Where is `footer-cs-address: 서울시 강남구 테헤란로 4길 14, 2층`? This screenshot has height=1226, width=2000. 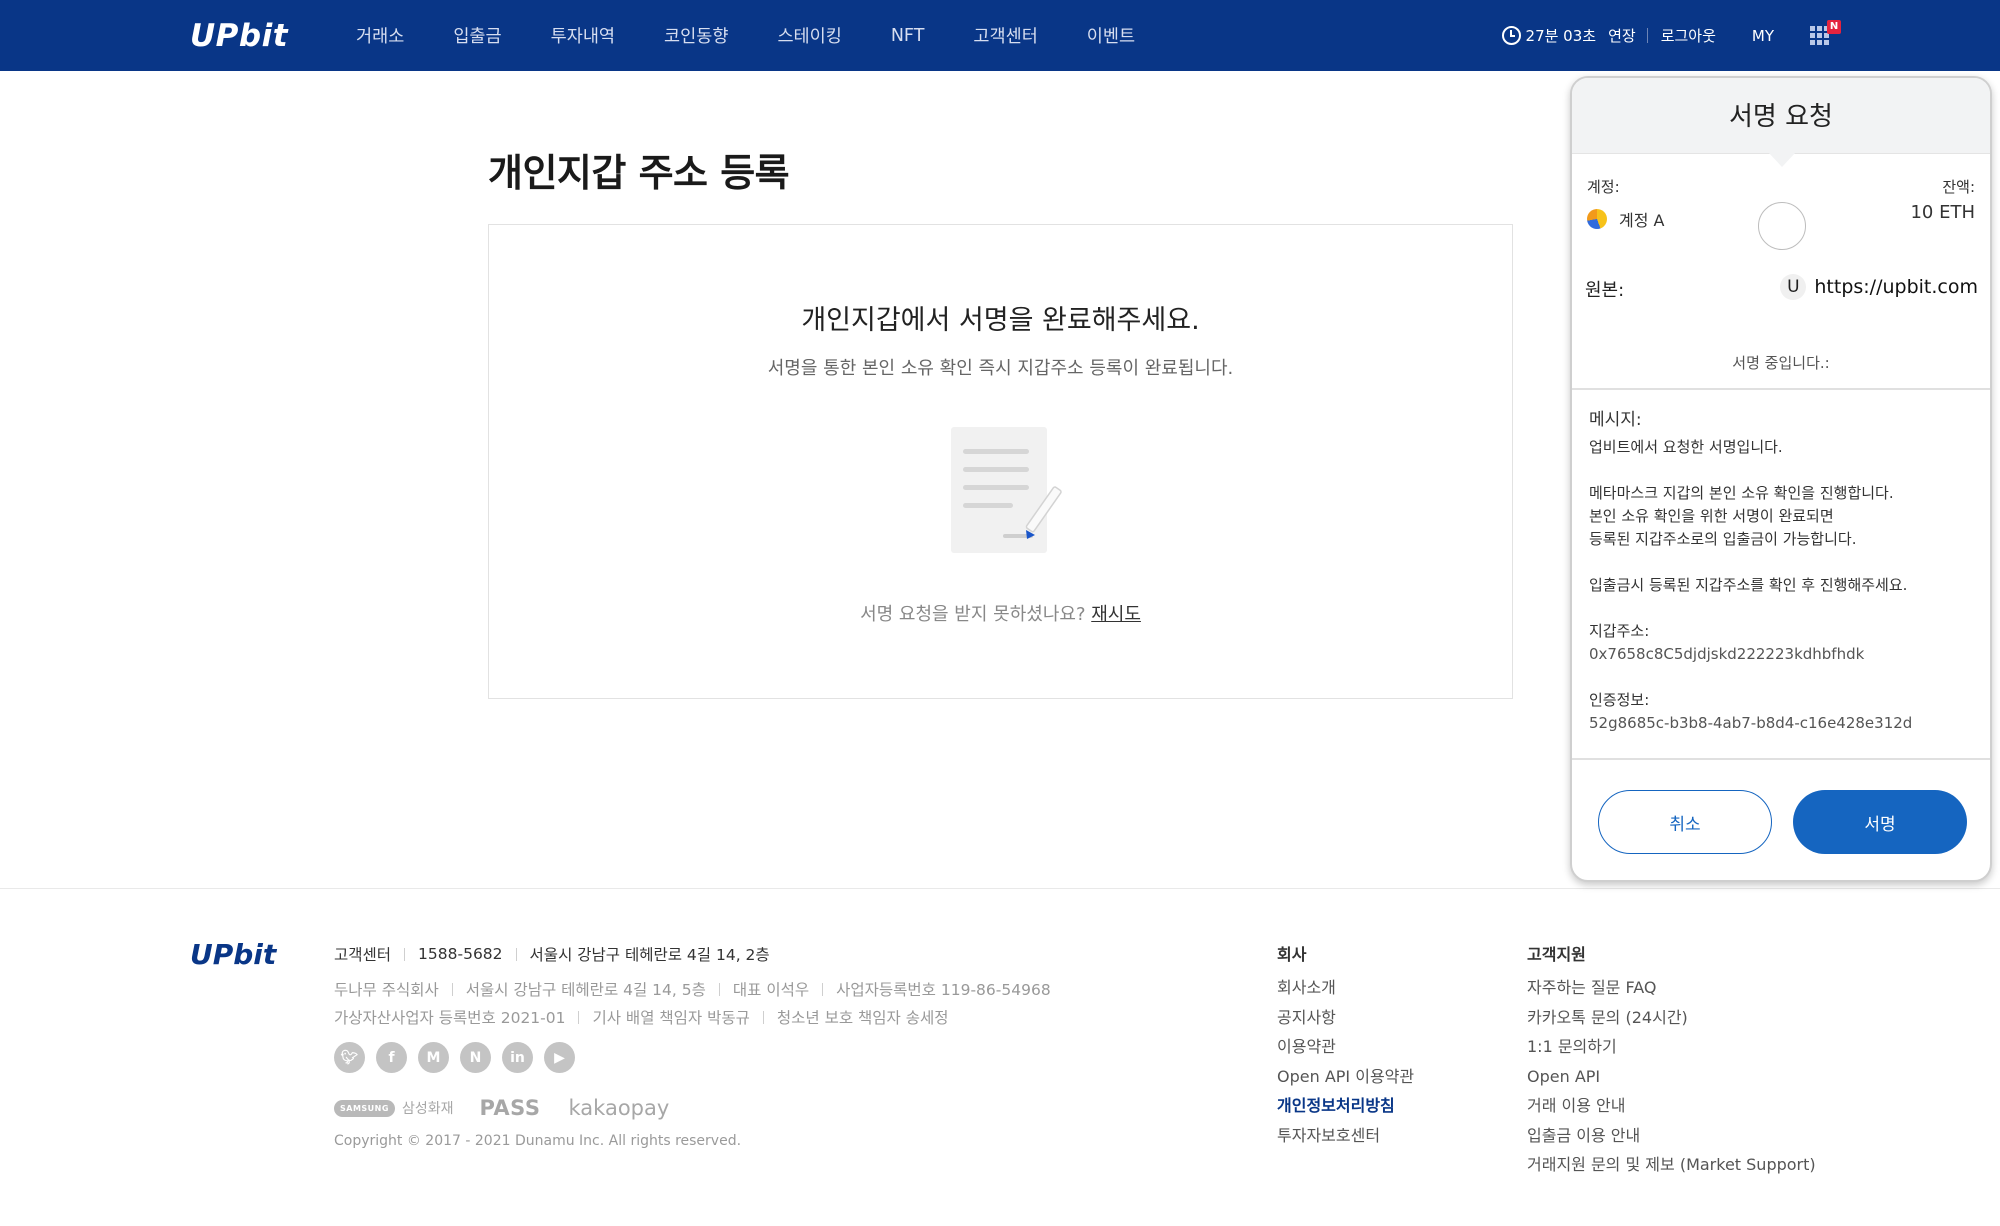 footer-cs-address: 서울시 강남구 테헤란로 4길 14, 2층 is located at coordinates (649, 955).